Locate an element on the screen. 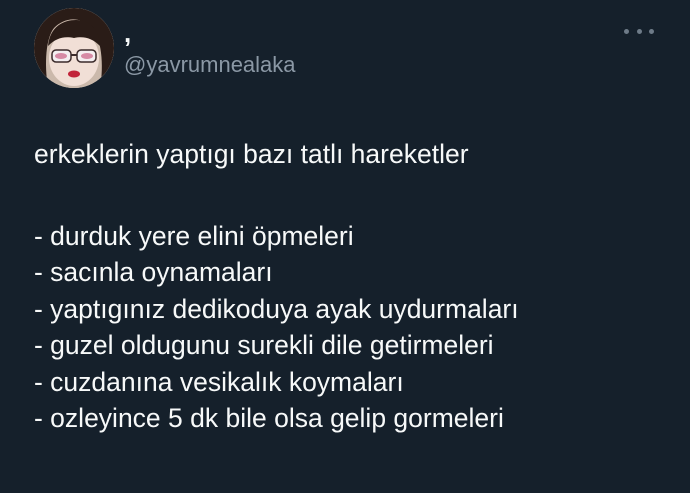 The height and width of the screenshot is (493, 690). author-display-name: , is located at coordinates (127, 33).